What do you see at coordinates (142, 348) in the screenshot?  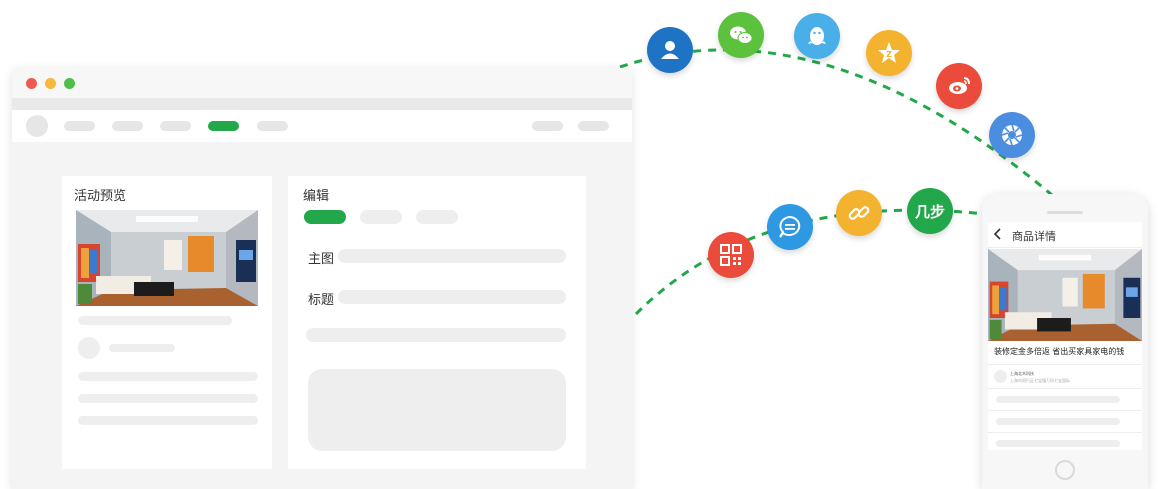 I see `preview-author-skeleton` at bounding box center [142, 348].